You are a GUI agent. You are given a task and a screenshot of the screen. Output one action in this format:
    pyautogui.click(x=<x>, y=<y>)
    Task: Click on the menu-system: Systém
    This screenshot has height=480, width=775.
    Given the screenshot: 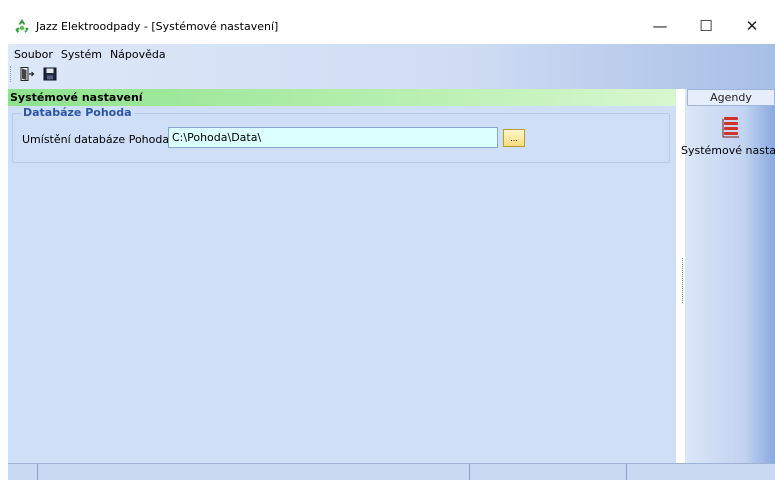 What is the action you would take?
    pyautogui.click(x=81, y=54)
    